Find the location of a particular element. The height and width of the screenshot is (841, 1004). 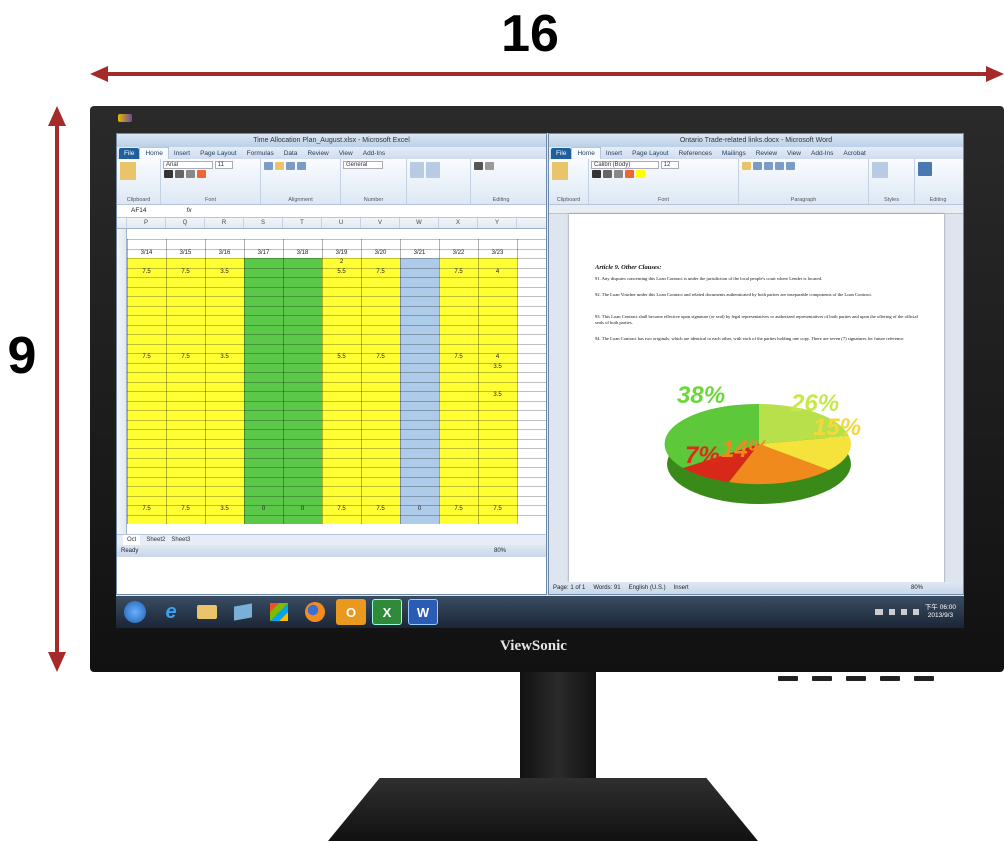

tab-mailings: Mailings is located at coordinates (734, 153).